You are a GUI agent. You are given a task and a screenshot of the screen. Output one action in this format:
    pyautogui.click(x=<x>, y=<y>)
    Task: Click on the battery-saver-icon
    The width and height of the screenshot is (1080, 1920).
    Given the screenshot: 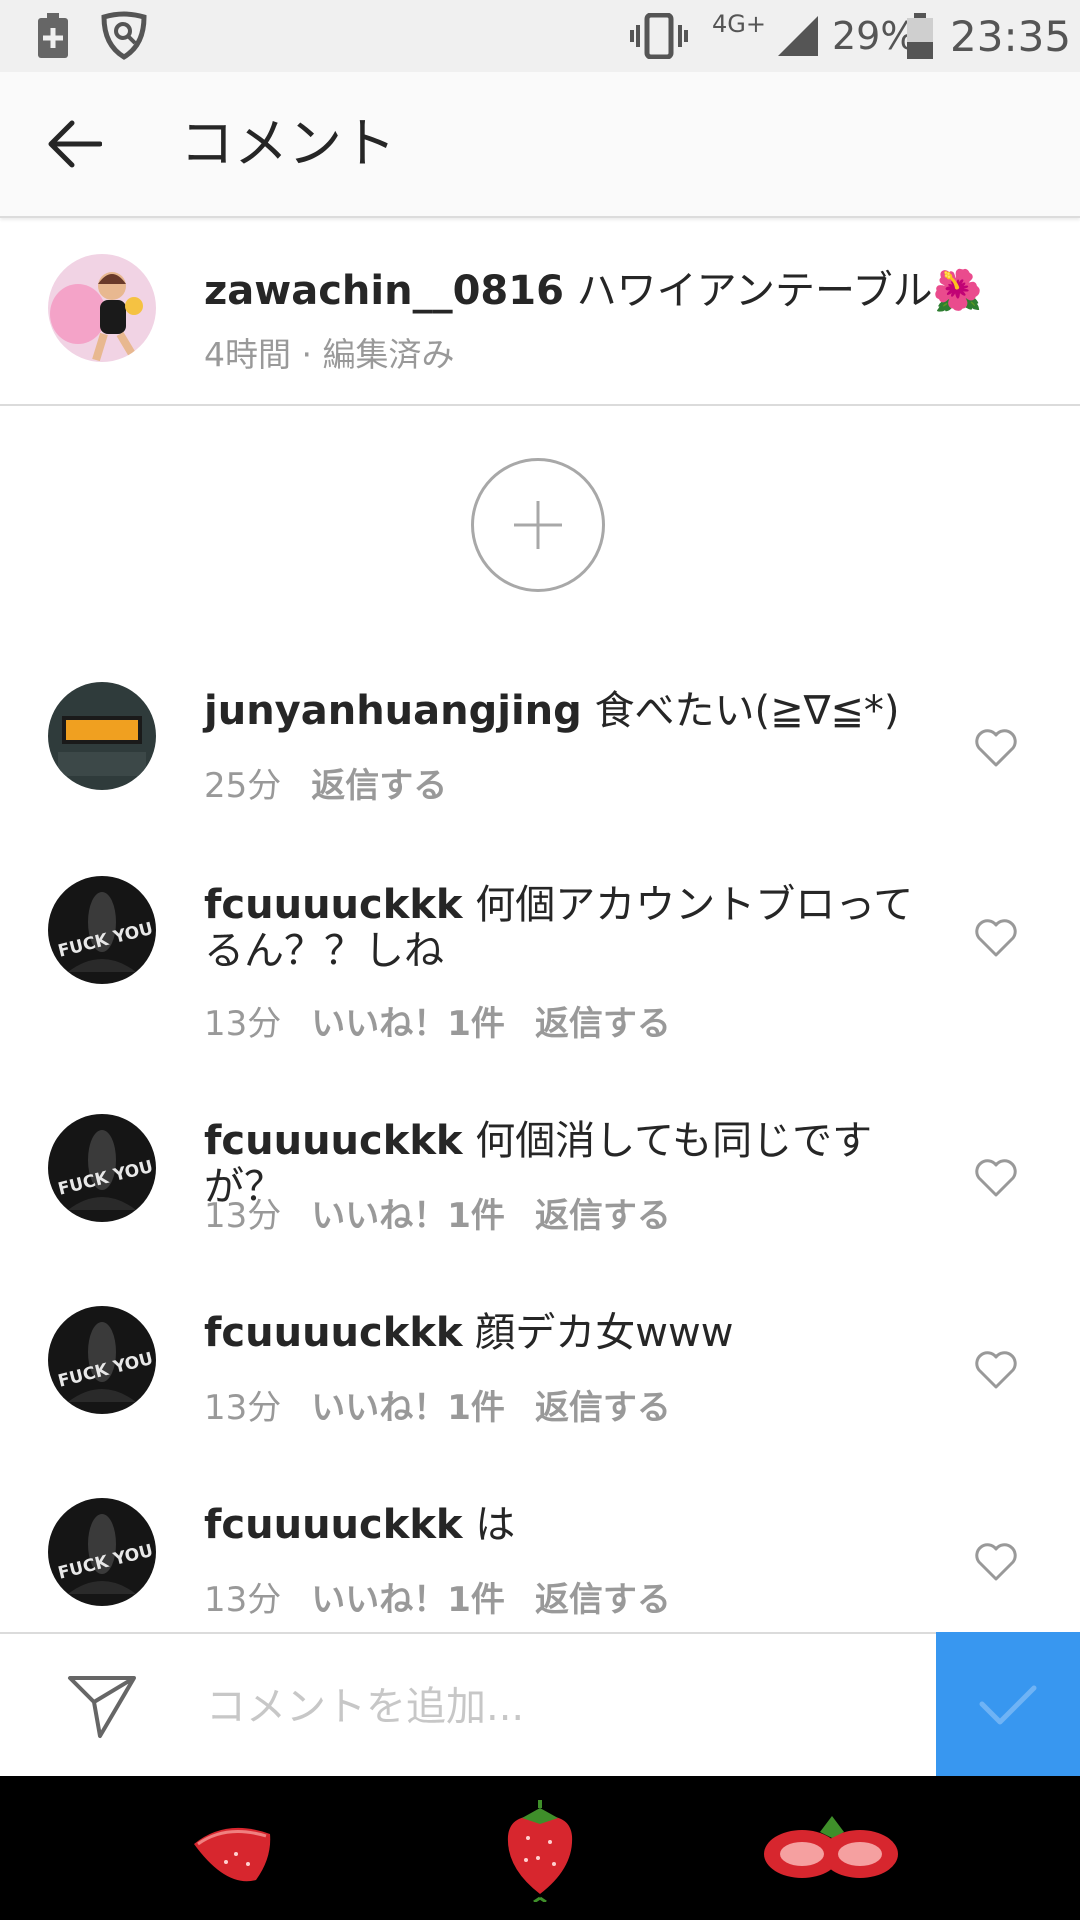 What is the action you would take?
    pyautogui.click(x=53, y=36)
    